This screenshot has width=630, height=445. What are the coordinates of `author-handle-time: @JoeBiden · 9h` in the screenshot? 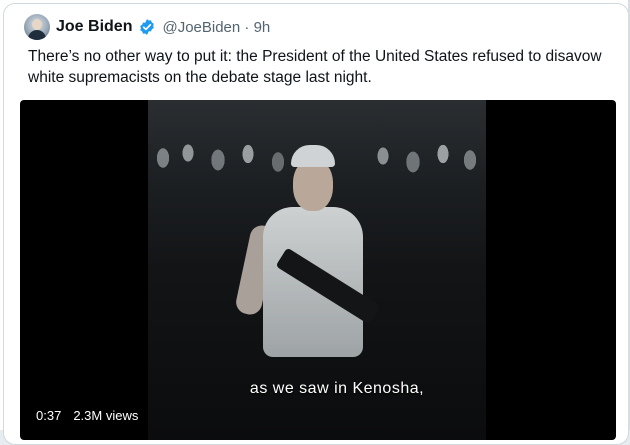 It's located at (216, 27).